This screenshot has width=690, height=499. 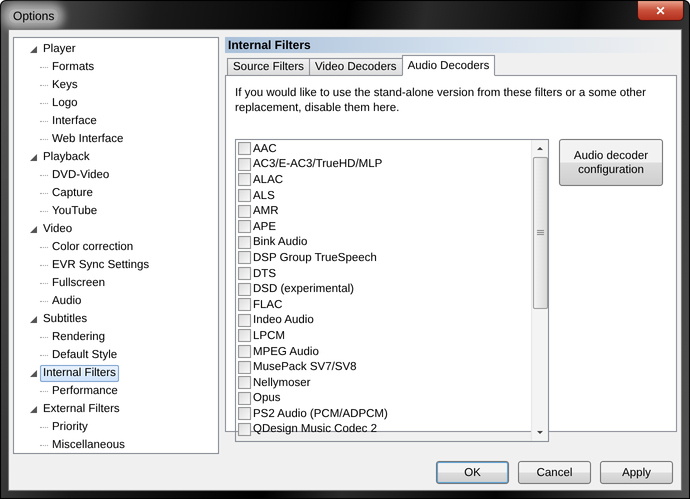 I want to click on tree-item: Color correction, so click(x=92, y=247).